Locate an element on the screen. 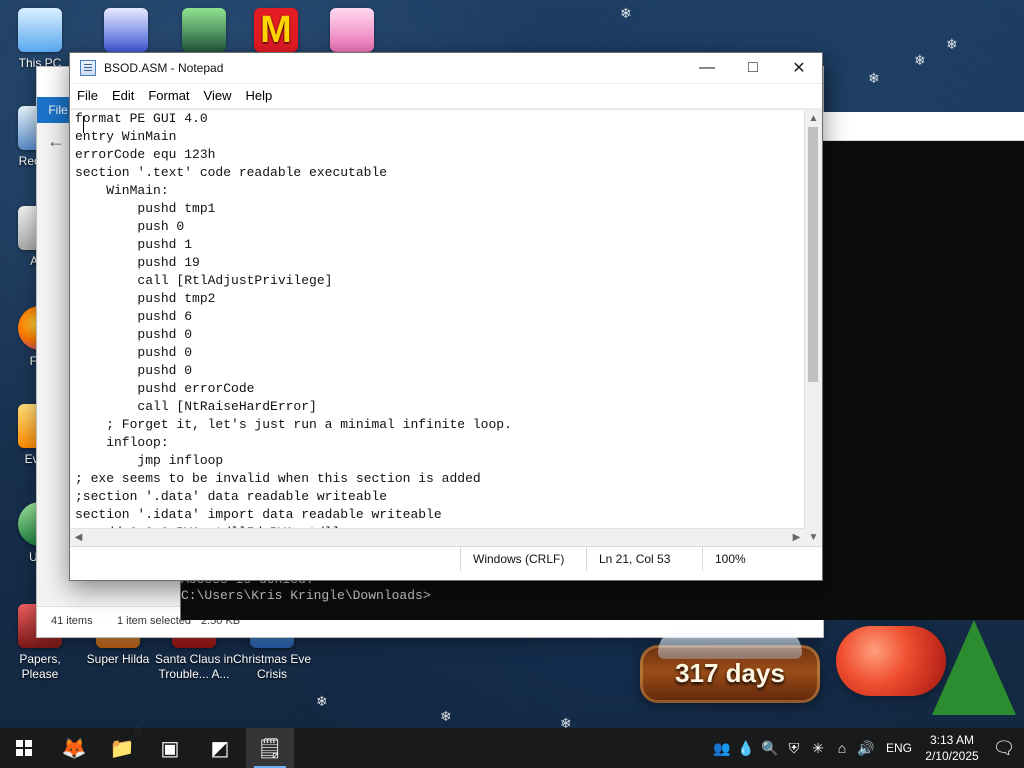 Image resolution: width=1024 pixels, height=768 pixels. item-count: 41 items is located at coordinates (72, 621).